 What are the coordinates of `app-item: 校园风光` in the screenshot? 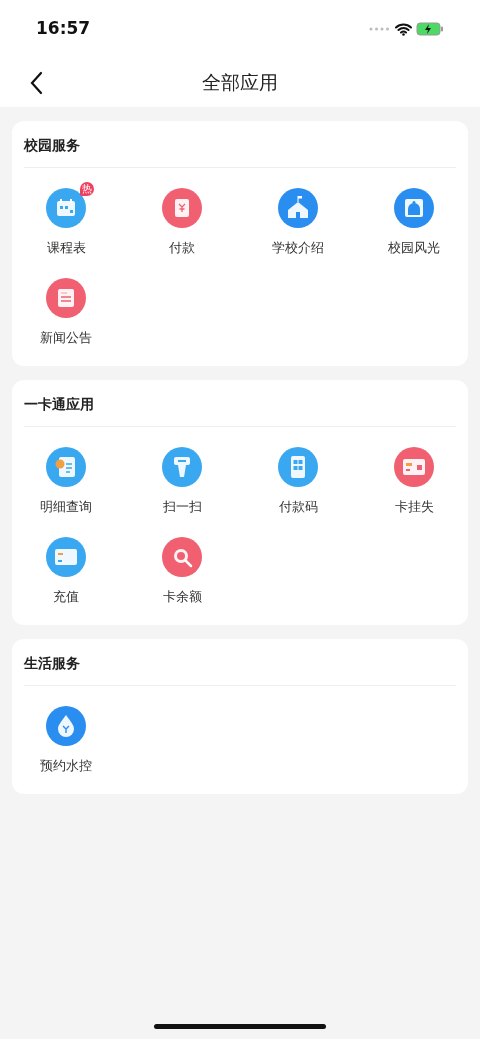 It's located at (414, 223).